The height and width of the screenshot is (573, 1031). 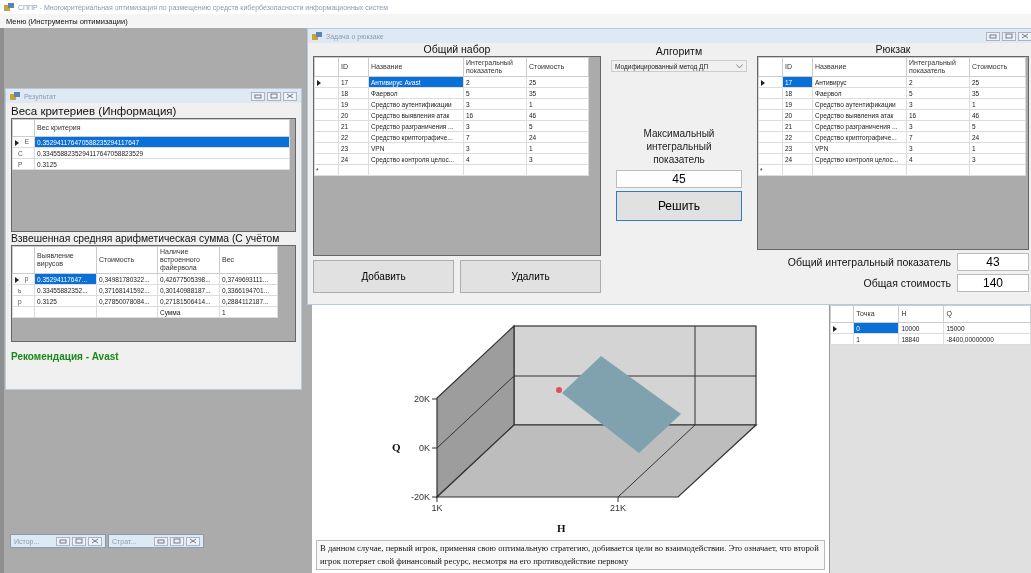 What do you see at coordinates (422, 399) in the screenshot?
I see `axis-tick-label: 20K` at bounding box center [422, 399].